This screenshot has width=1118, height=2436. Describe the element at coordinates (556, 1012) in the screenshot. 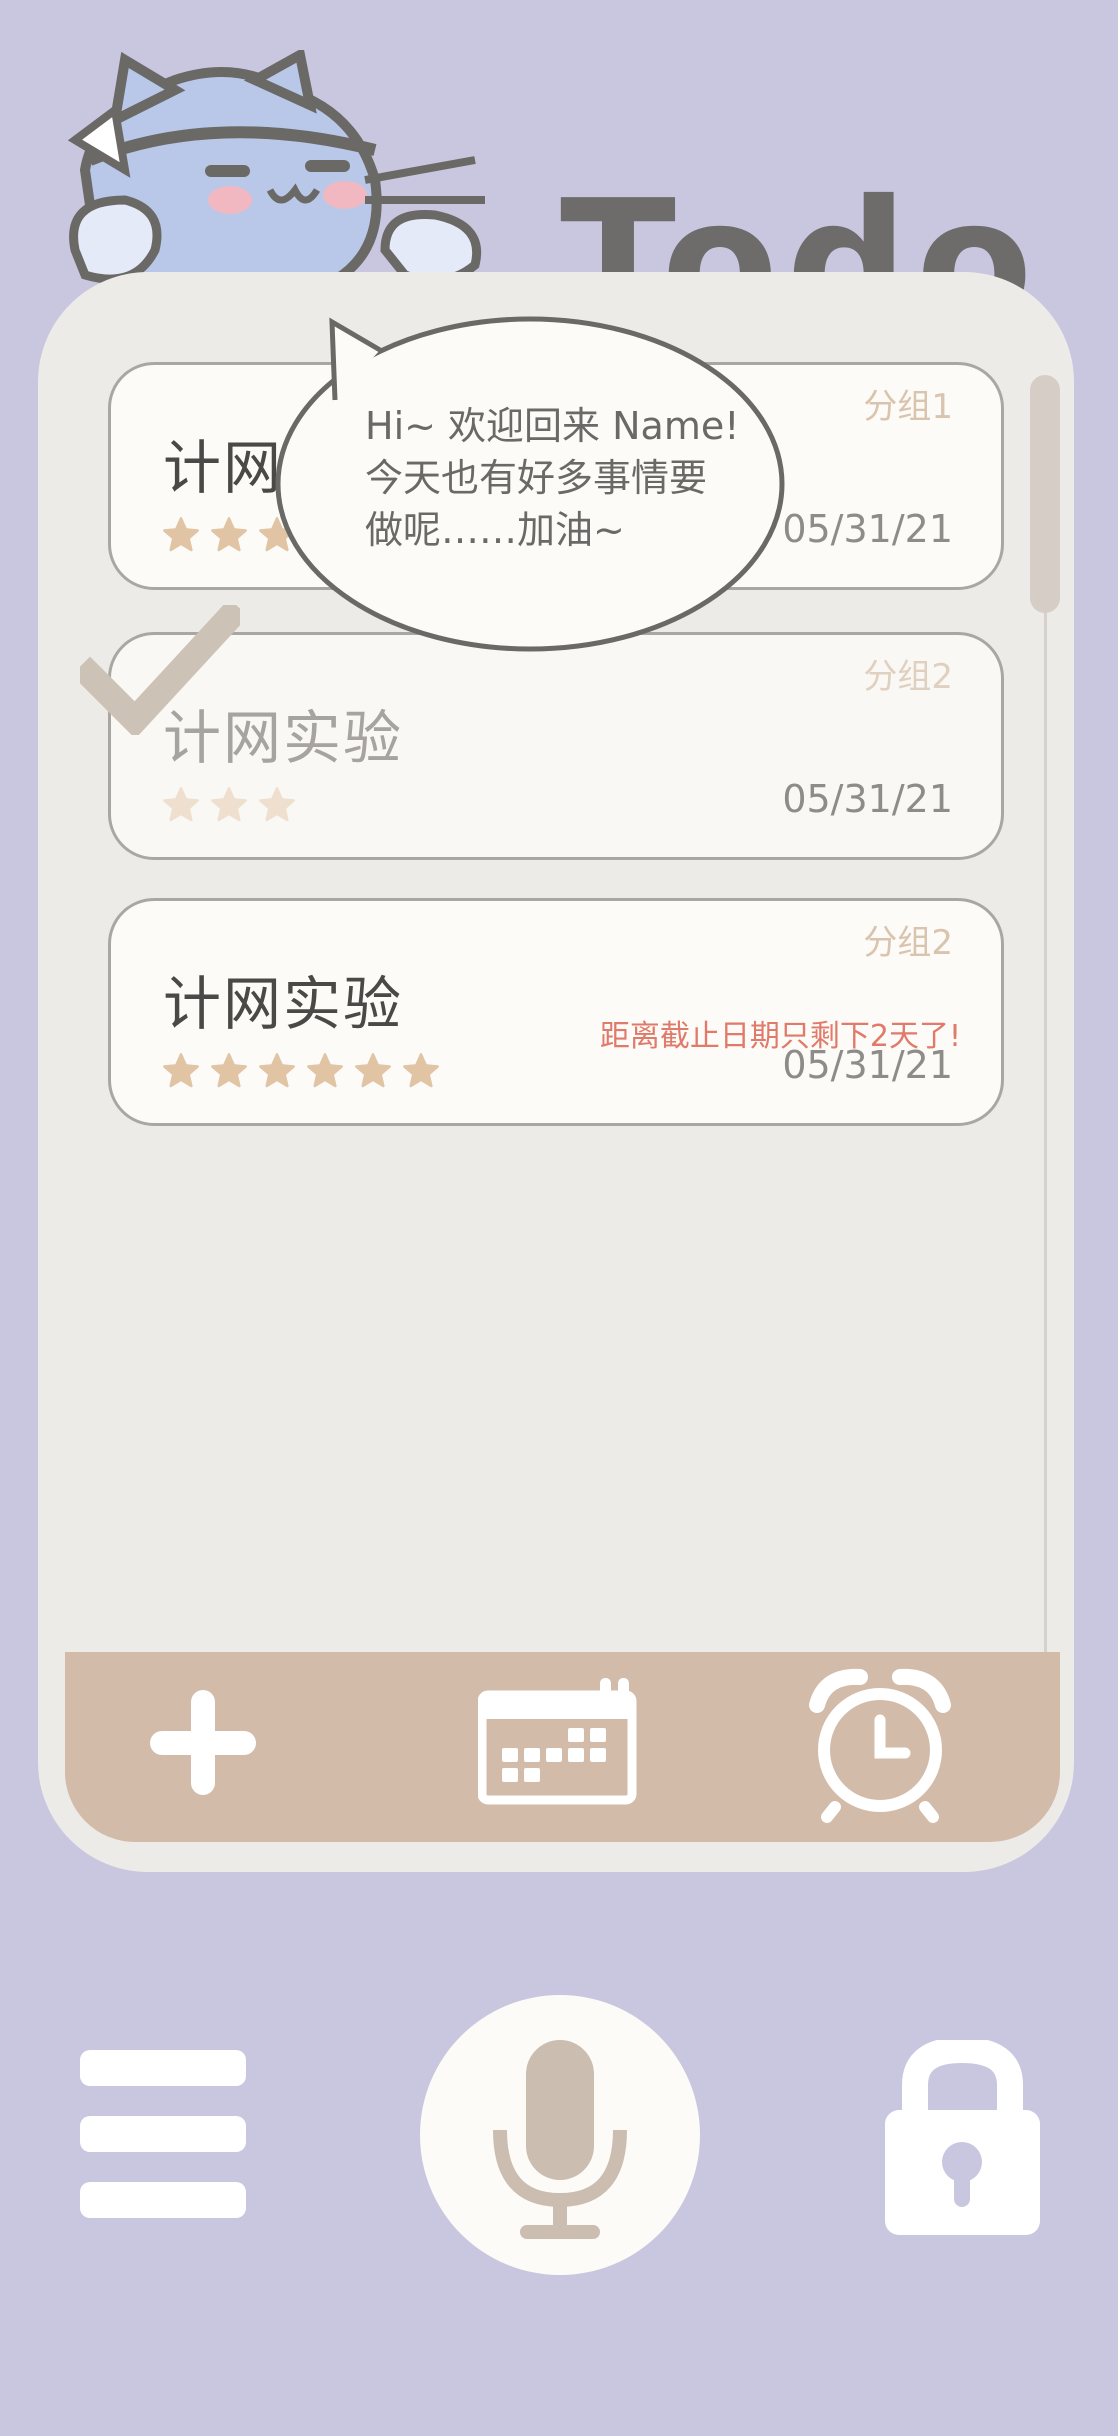

I see `task-card-3: 分组2 计网实验 距离截止日期只剩下2天了! 05/31/21` at that location.